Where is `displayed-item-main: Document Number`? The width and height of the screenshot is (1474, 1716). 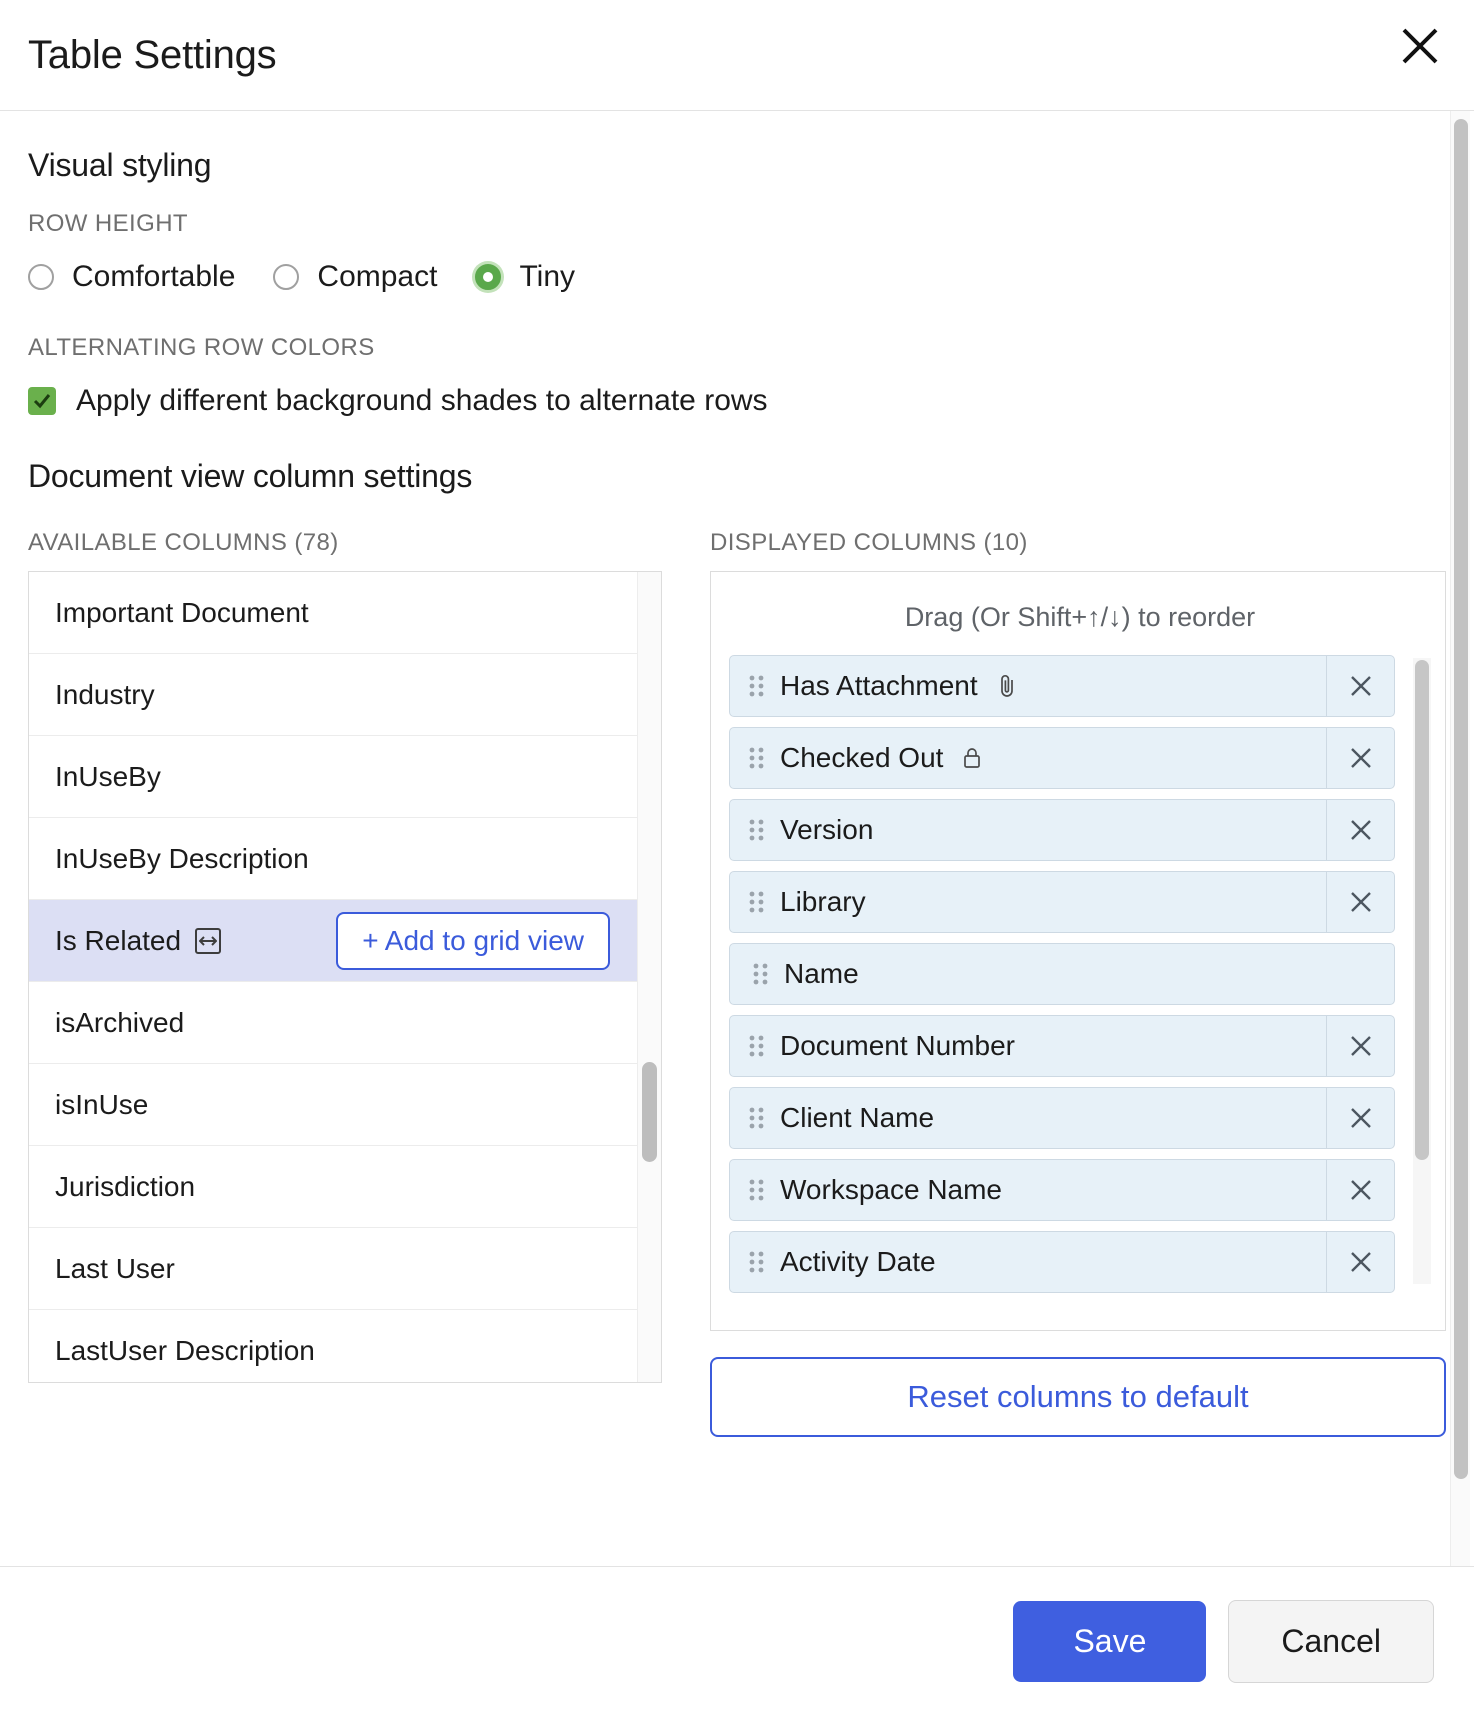 displayed-item-main: Document Number is located at coordinates (1028, 1046).